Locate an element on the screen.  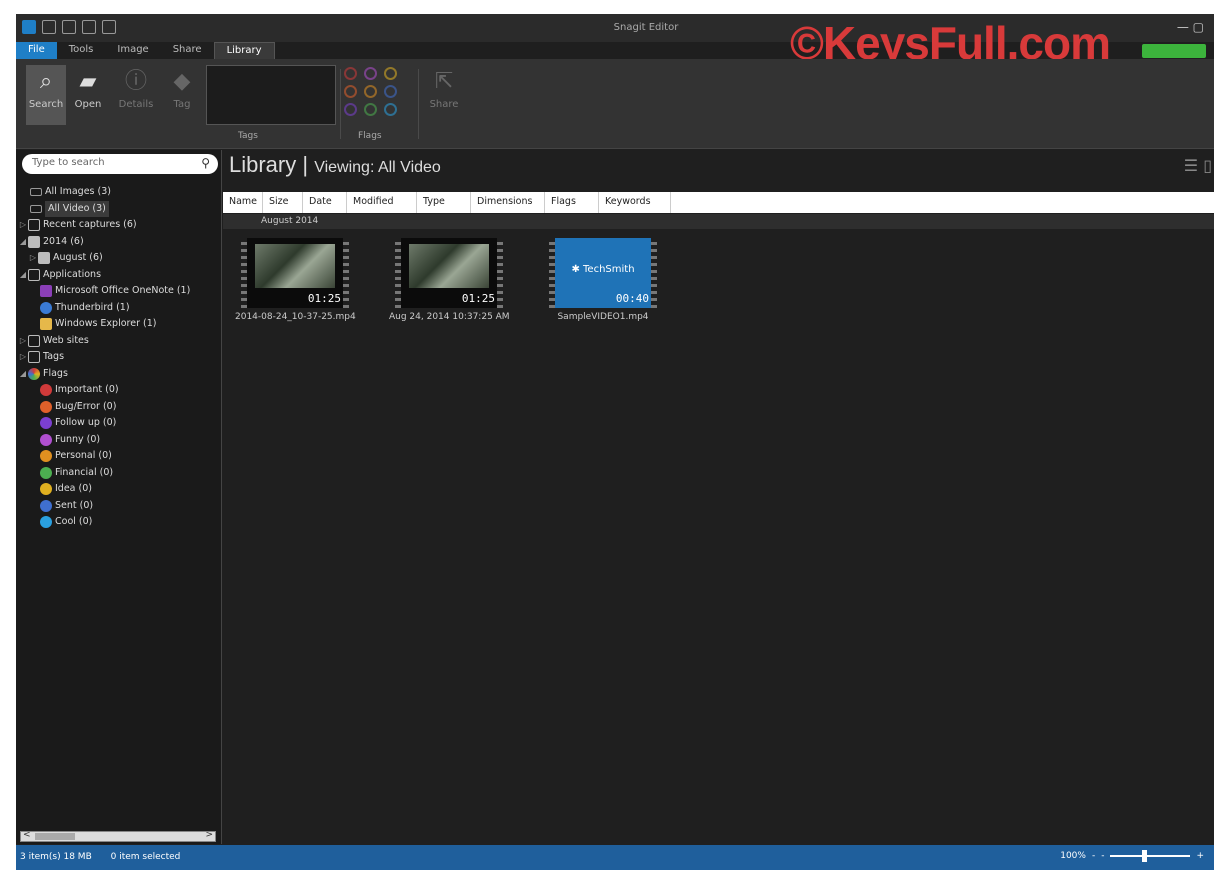
tree-item-2014: ◢ 2014 (6) is located at coordinates (118, 242).